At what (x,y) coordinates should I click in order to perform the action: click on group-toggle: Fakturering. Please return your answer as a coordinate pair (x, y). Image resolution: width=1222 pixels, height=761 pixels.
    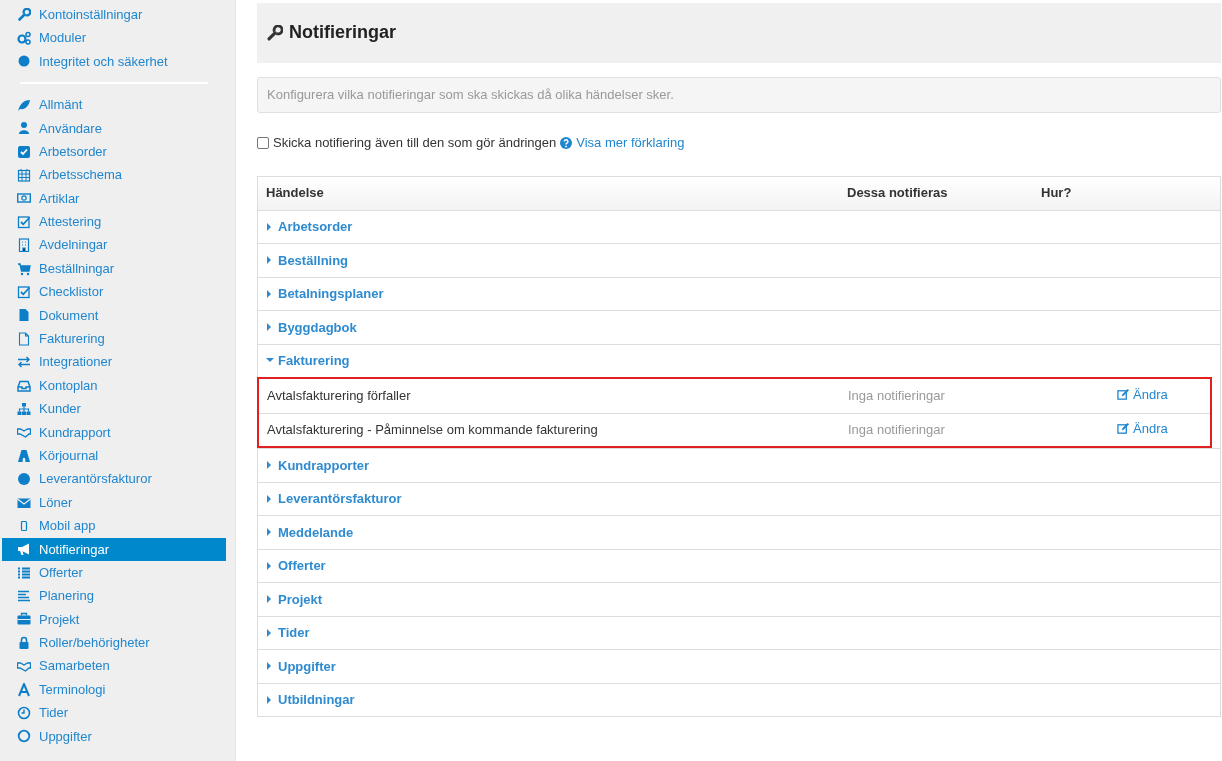
    Looking at the image, I should click on (304, 361).